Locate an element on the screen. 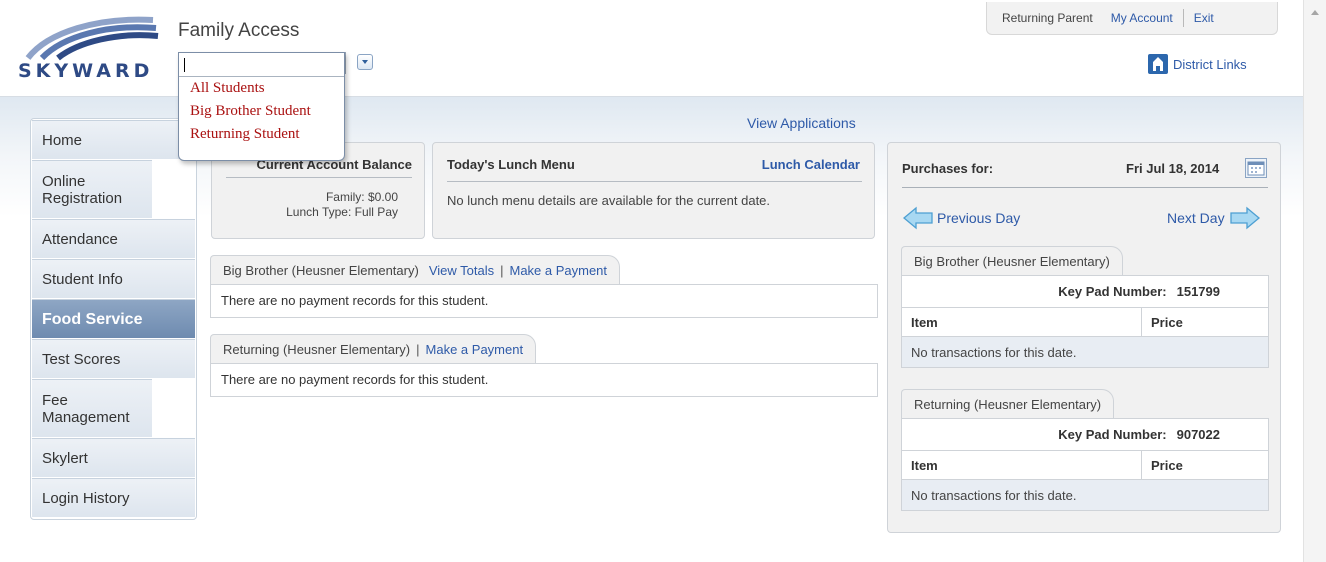 The image size is (1326, 562). lunch-menu-title: Today's Lunch Menu is located at coordinates (511, 164).